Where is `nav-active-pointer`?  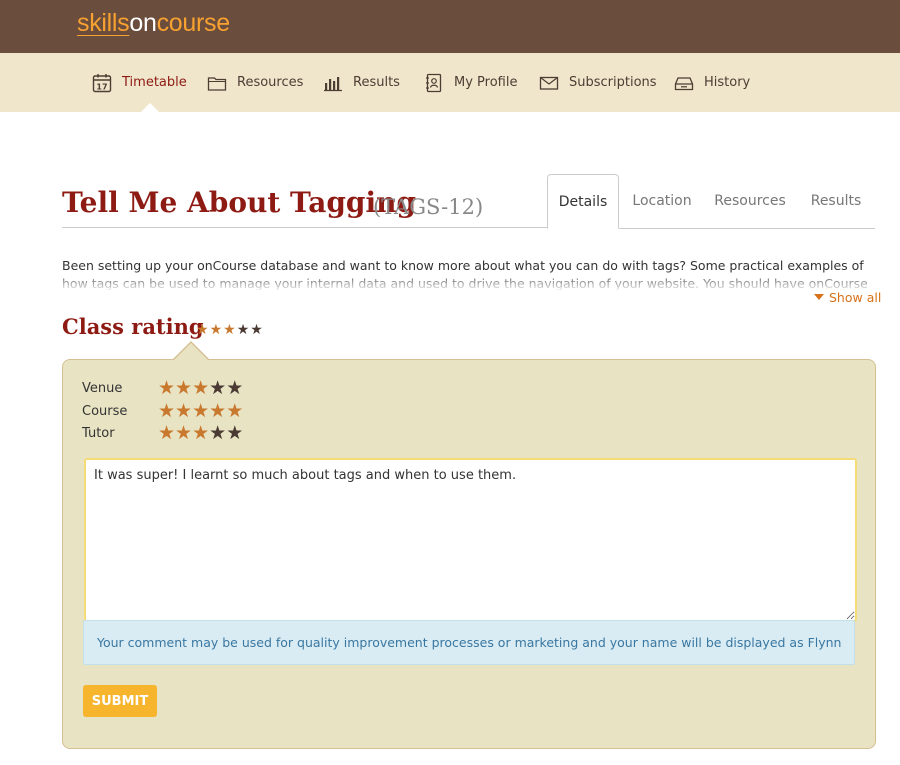
nav-active-pointer is located at coordinates (150, 107).